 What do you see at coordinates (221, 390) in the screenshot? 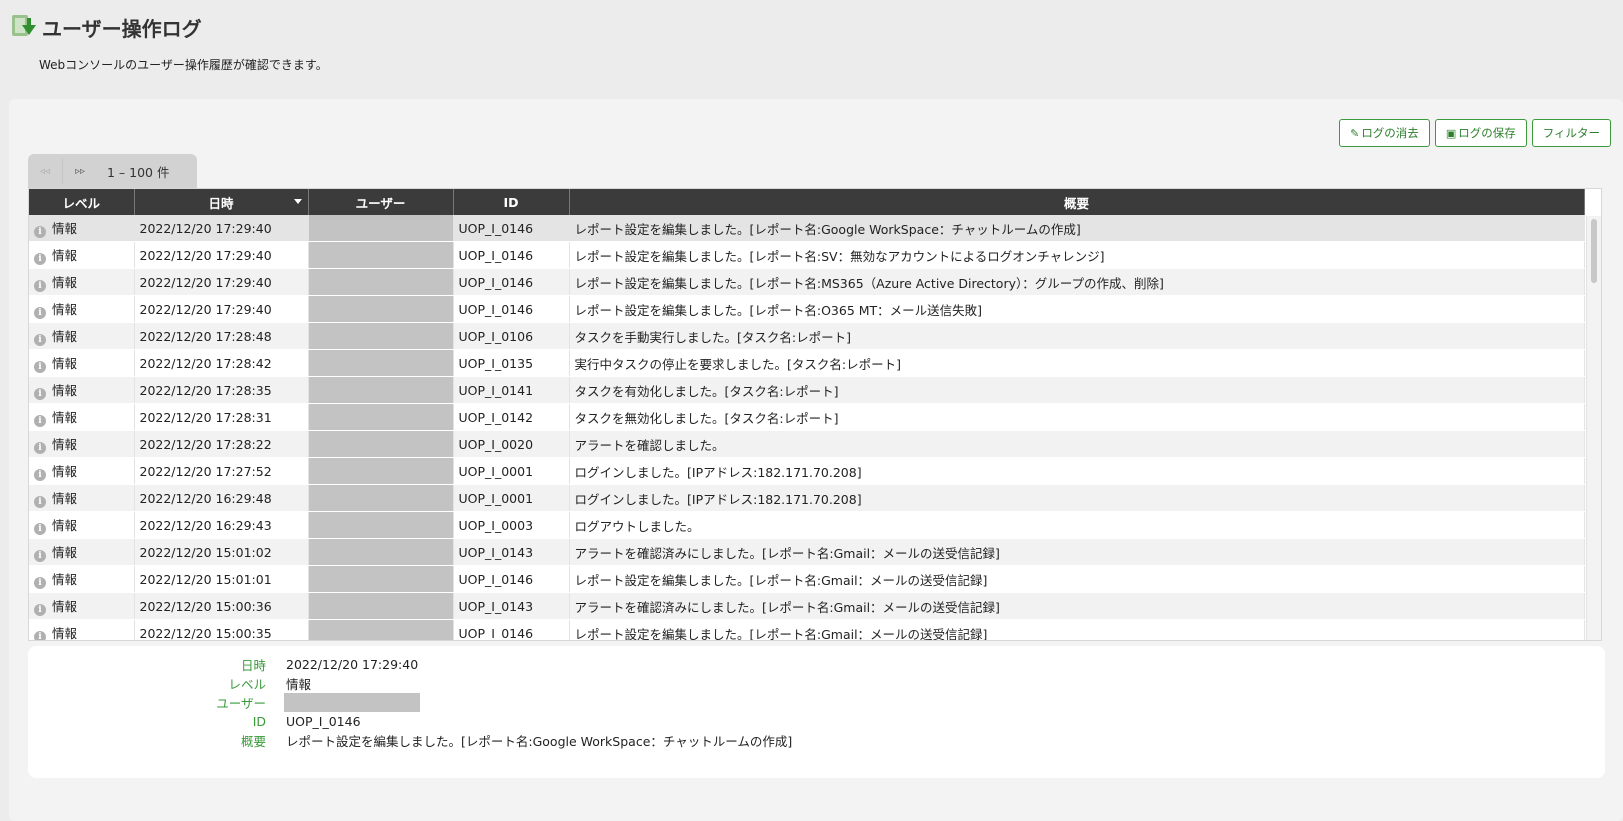
I see `cell-datetime: 2022/12/20 17:28:35` at bounding box center [221, 390].